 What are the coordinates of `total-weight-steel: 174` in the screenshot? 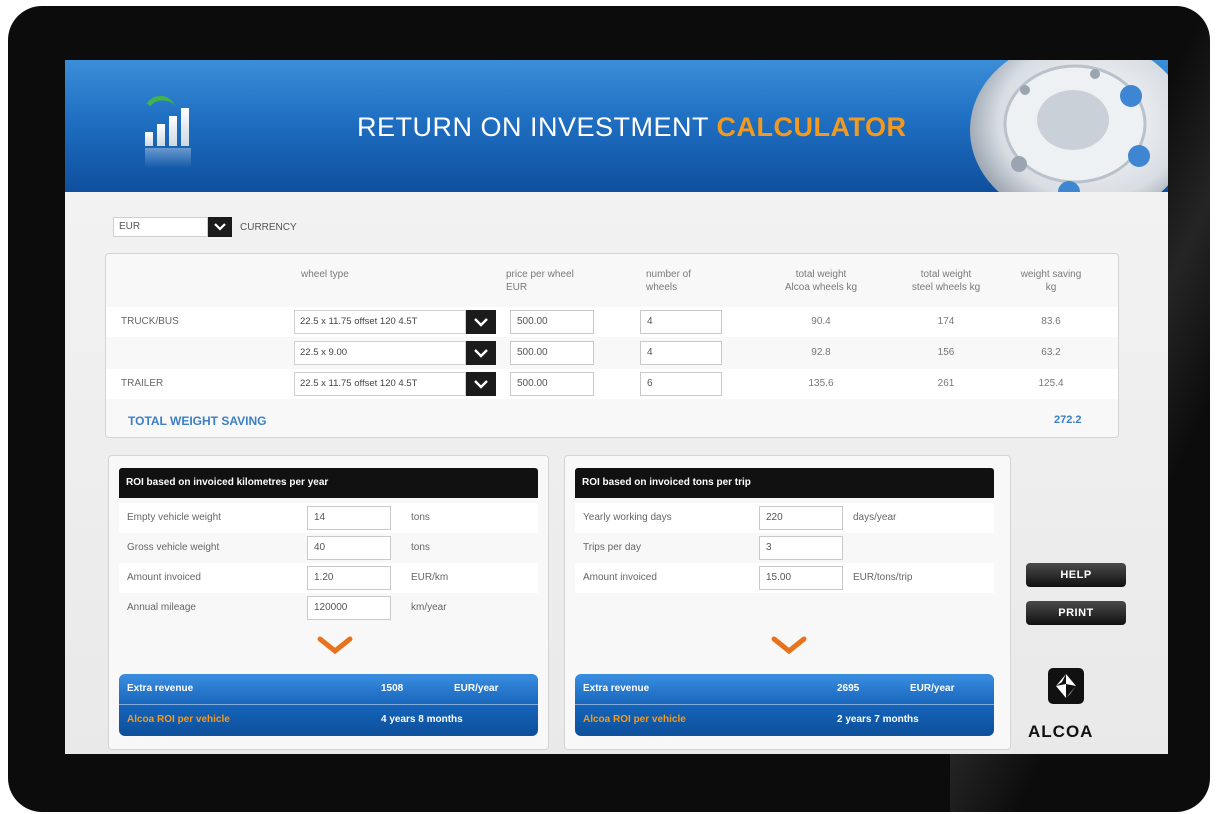 It's located at (946, 321).